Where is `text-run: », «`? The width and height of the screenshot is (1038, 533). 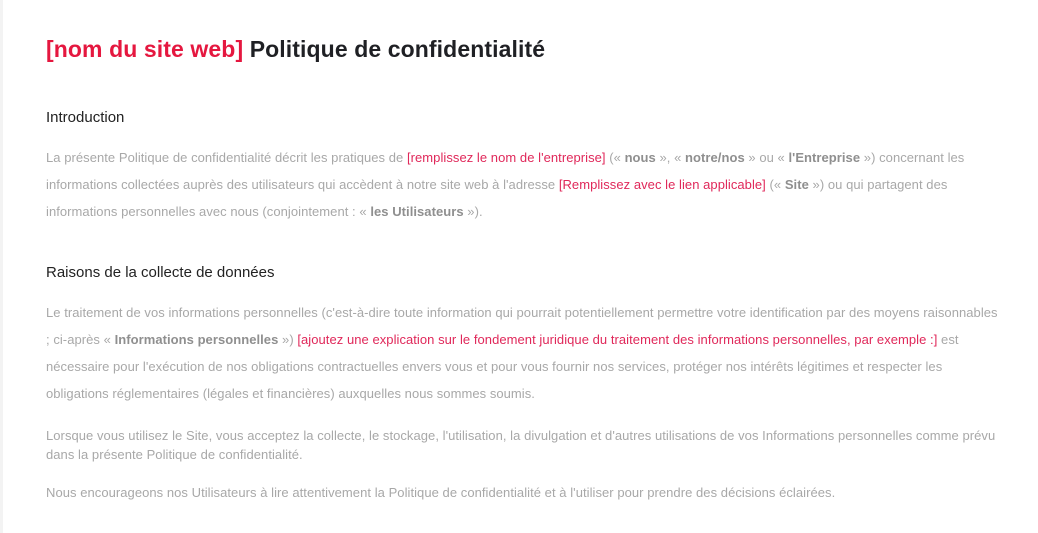
text-run: », « is located at coordinates (670, 157).